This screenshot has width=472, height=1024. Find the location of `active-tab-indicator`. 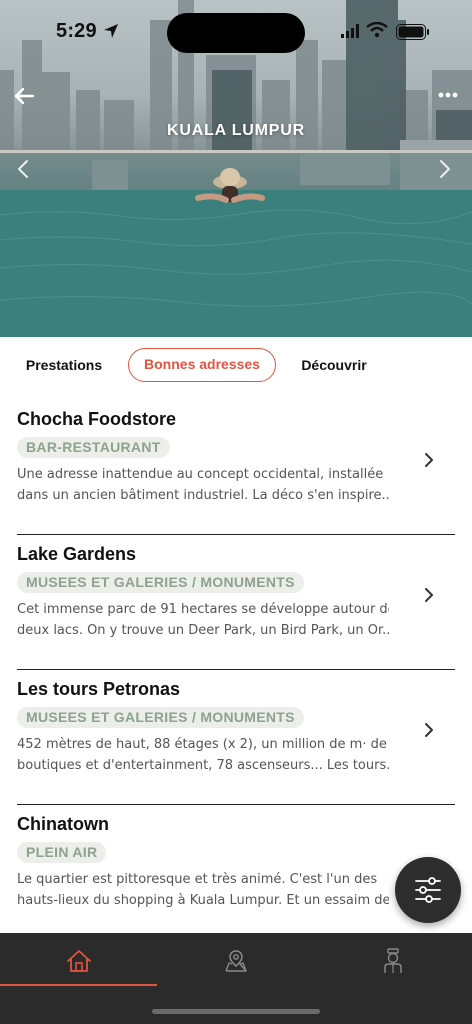

active-tab-indicator is located at coordinates (78, 985).